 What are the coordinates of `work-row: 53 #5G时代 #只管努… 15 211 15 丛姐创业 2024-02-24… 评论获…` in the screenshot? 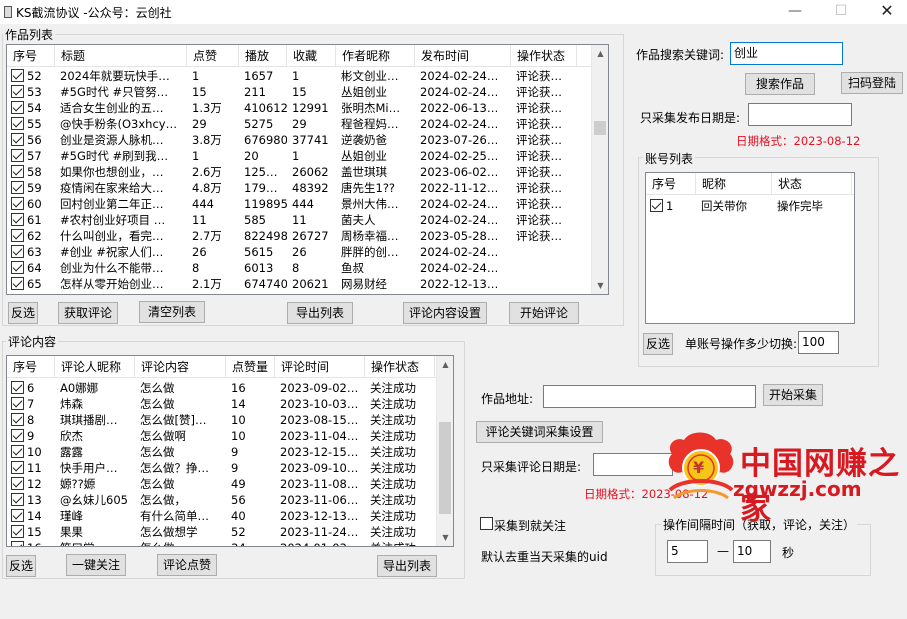 It's located at (292, 92).